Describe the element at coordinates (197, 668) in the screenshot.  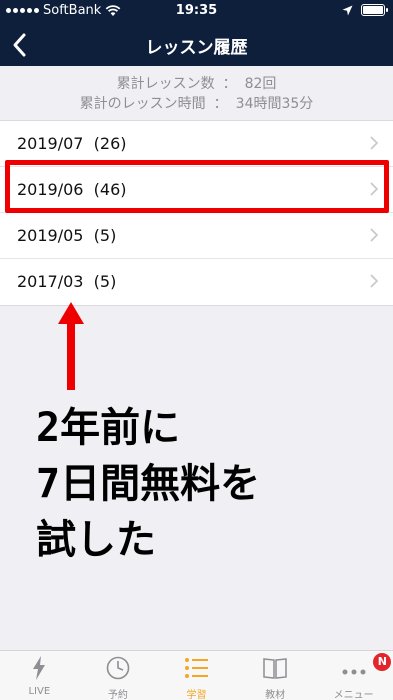
I see `list-icon` at that location.